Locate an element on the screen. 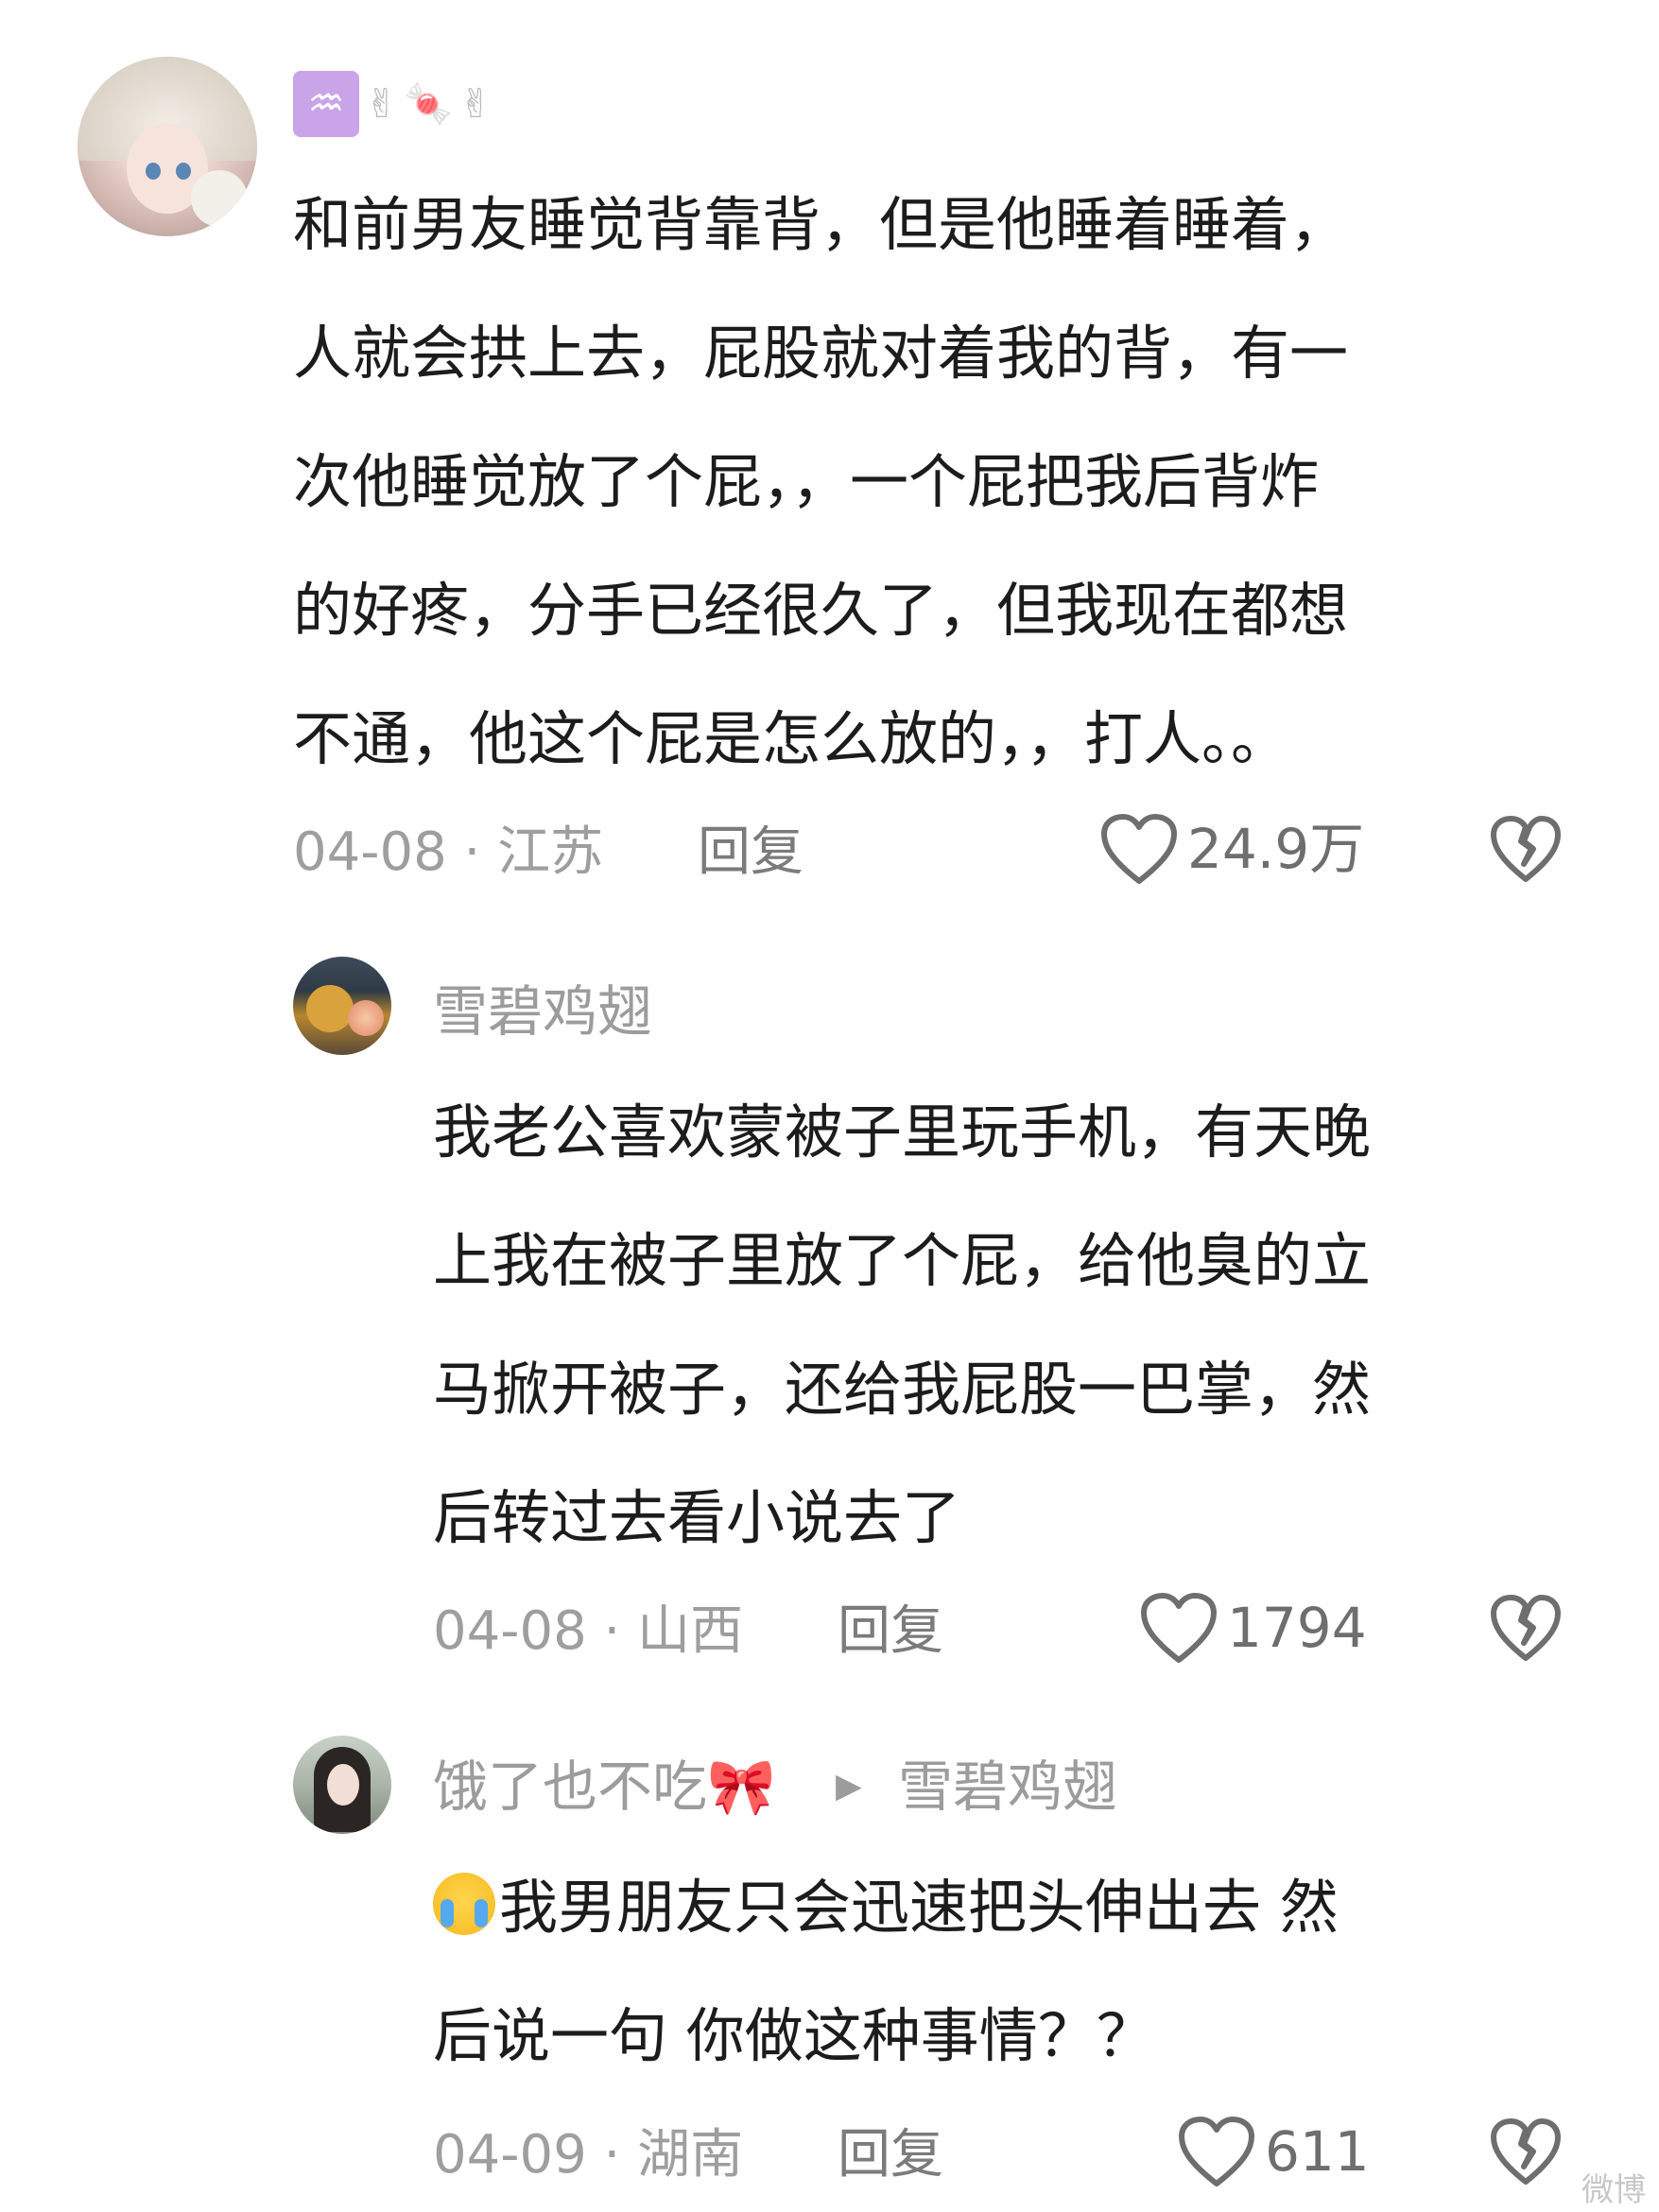  like-count: 611 is located at coordinates (1317, 2151).